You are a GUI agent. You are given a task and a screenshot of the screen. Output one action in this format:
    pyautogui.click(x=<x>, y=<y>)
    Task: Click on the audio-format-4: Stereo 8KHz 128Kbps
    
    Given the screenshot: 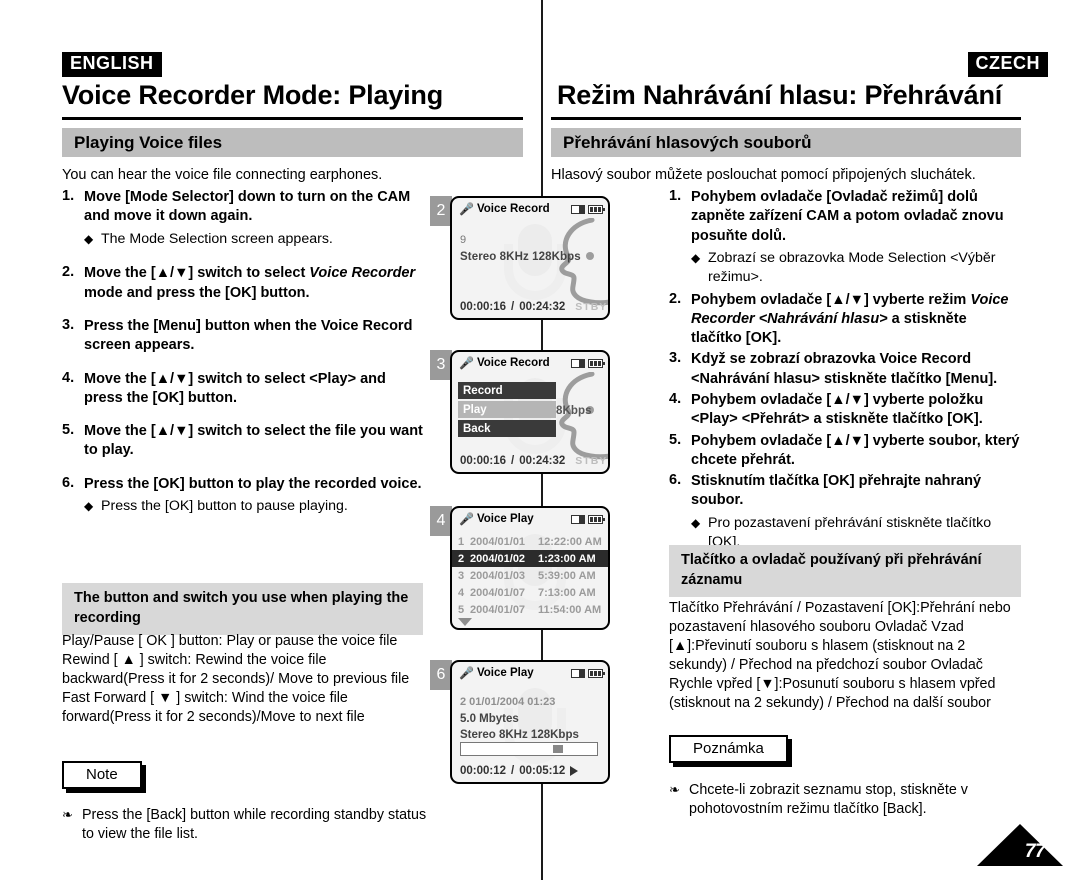 What is the action you would take?
    pyautogui.click(x=519, y=735)
    